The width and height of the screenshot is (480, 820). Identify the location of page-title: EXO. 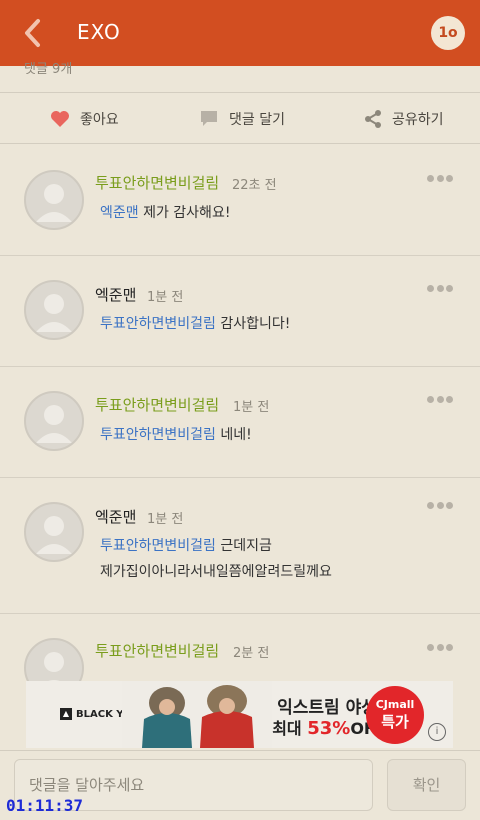
(99, 32).